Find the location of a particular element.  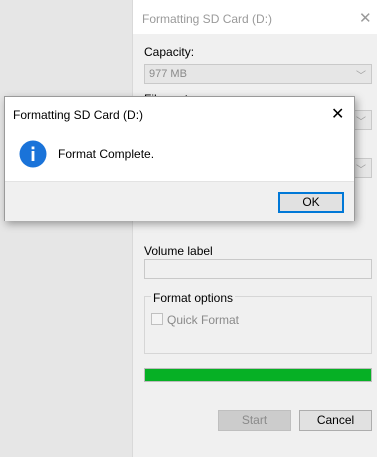

ok-button: OK is located at coordinates (311, 202).